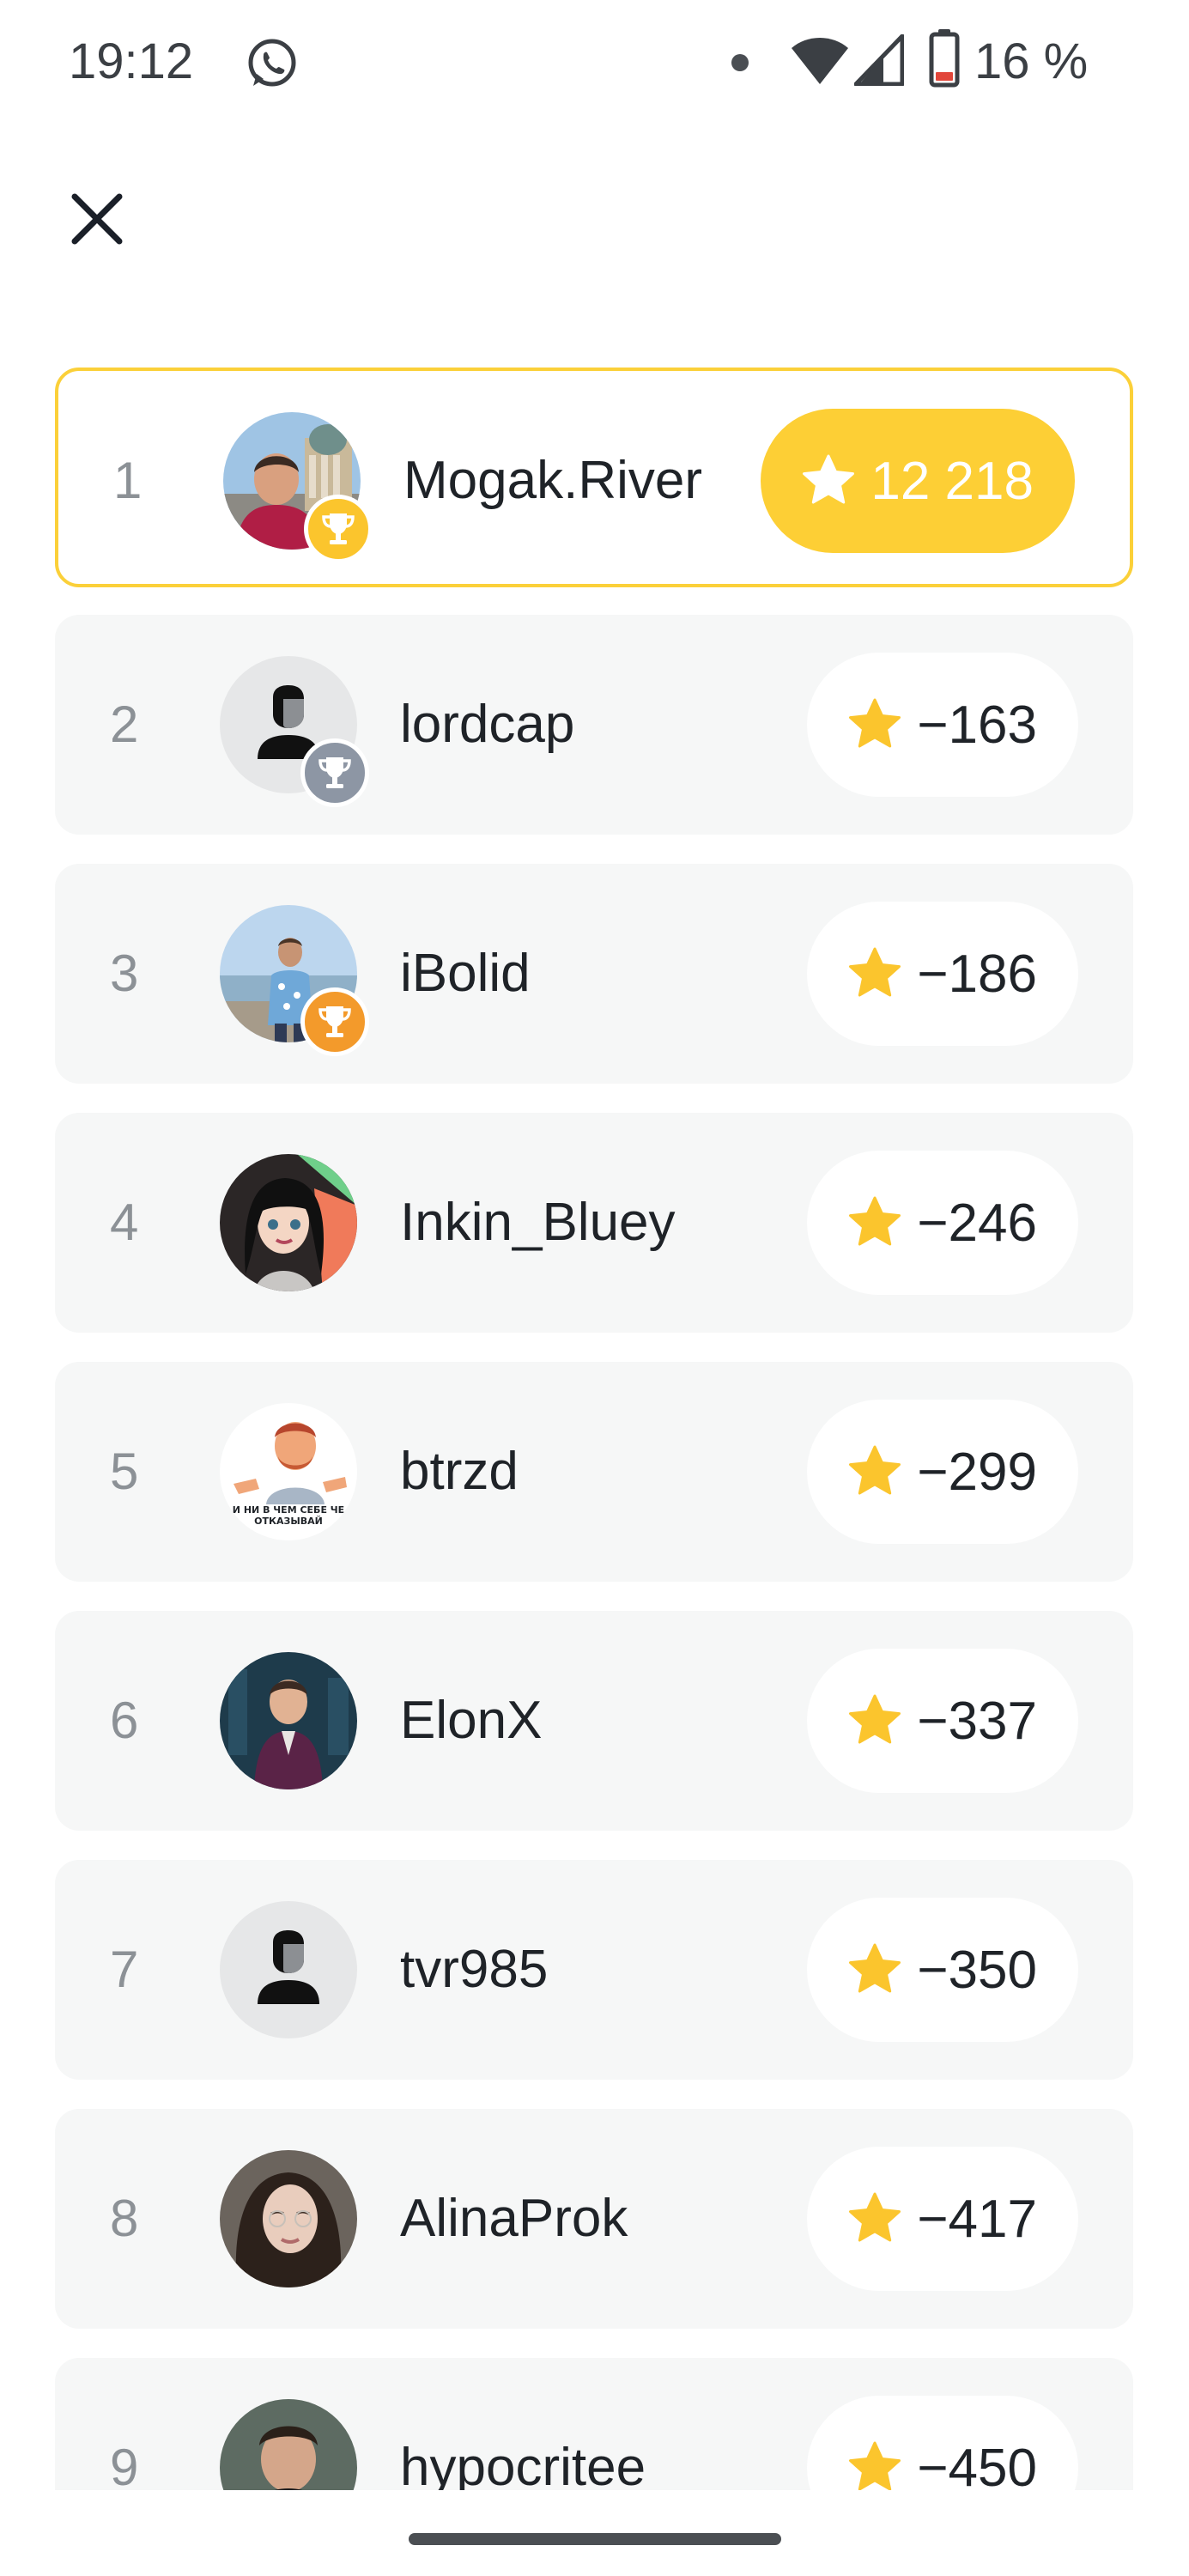 Image resolution: width=1189 pixels, height=2576 pixels. I want to click on close-button, so click(97, 219).